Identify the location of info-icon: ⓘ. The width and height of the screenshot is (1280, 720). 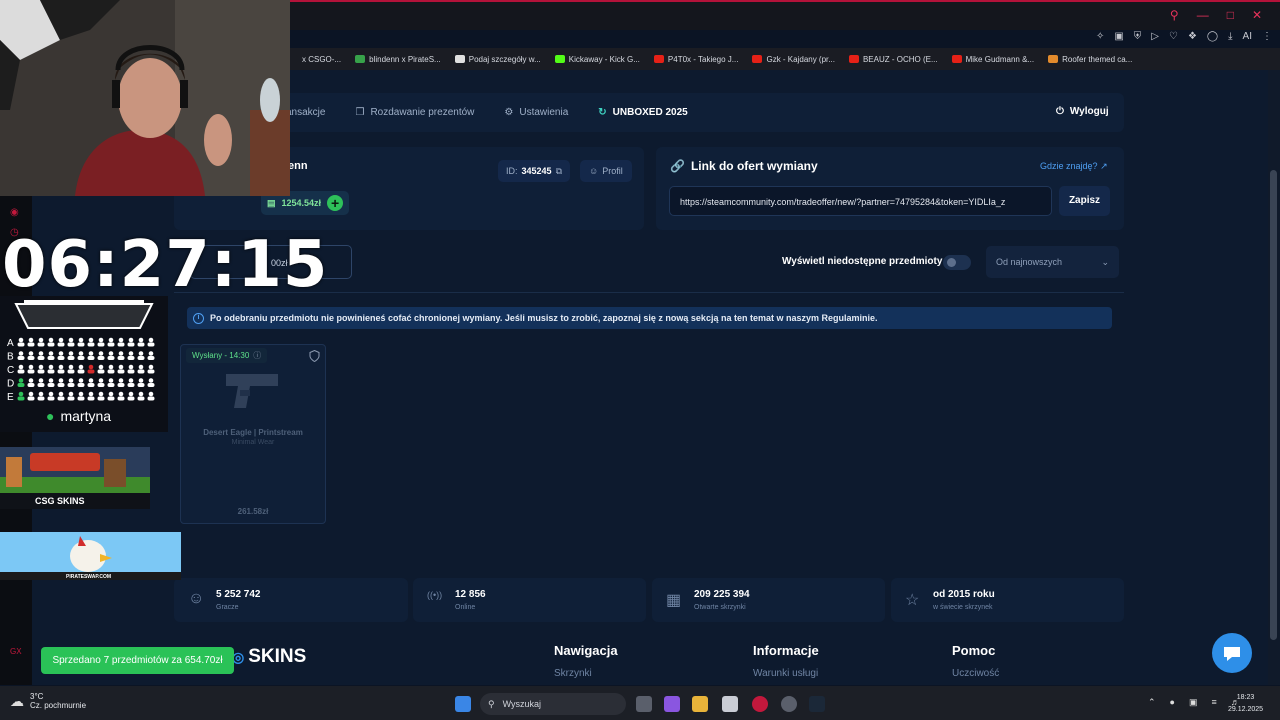
(257, 355).